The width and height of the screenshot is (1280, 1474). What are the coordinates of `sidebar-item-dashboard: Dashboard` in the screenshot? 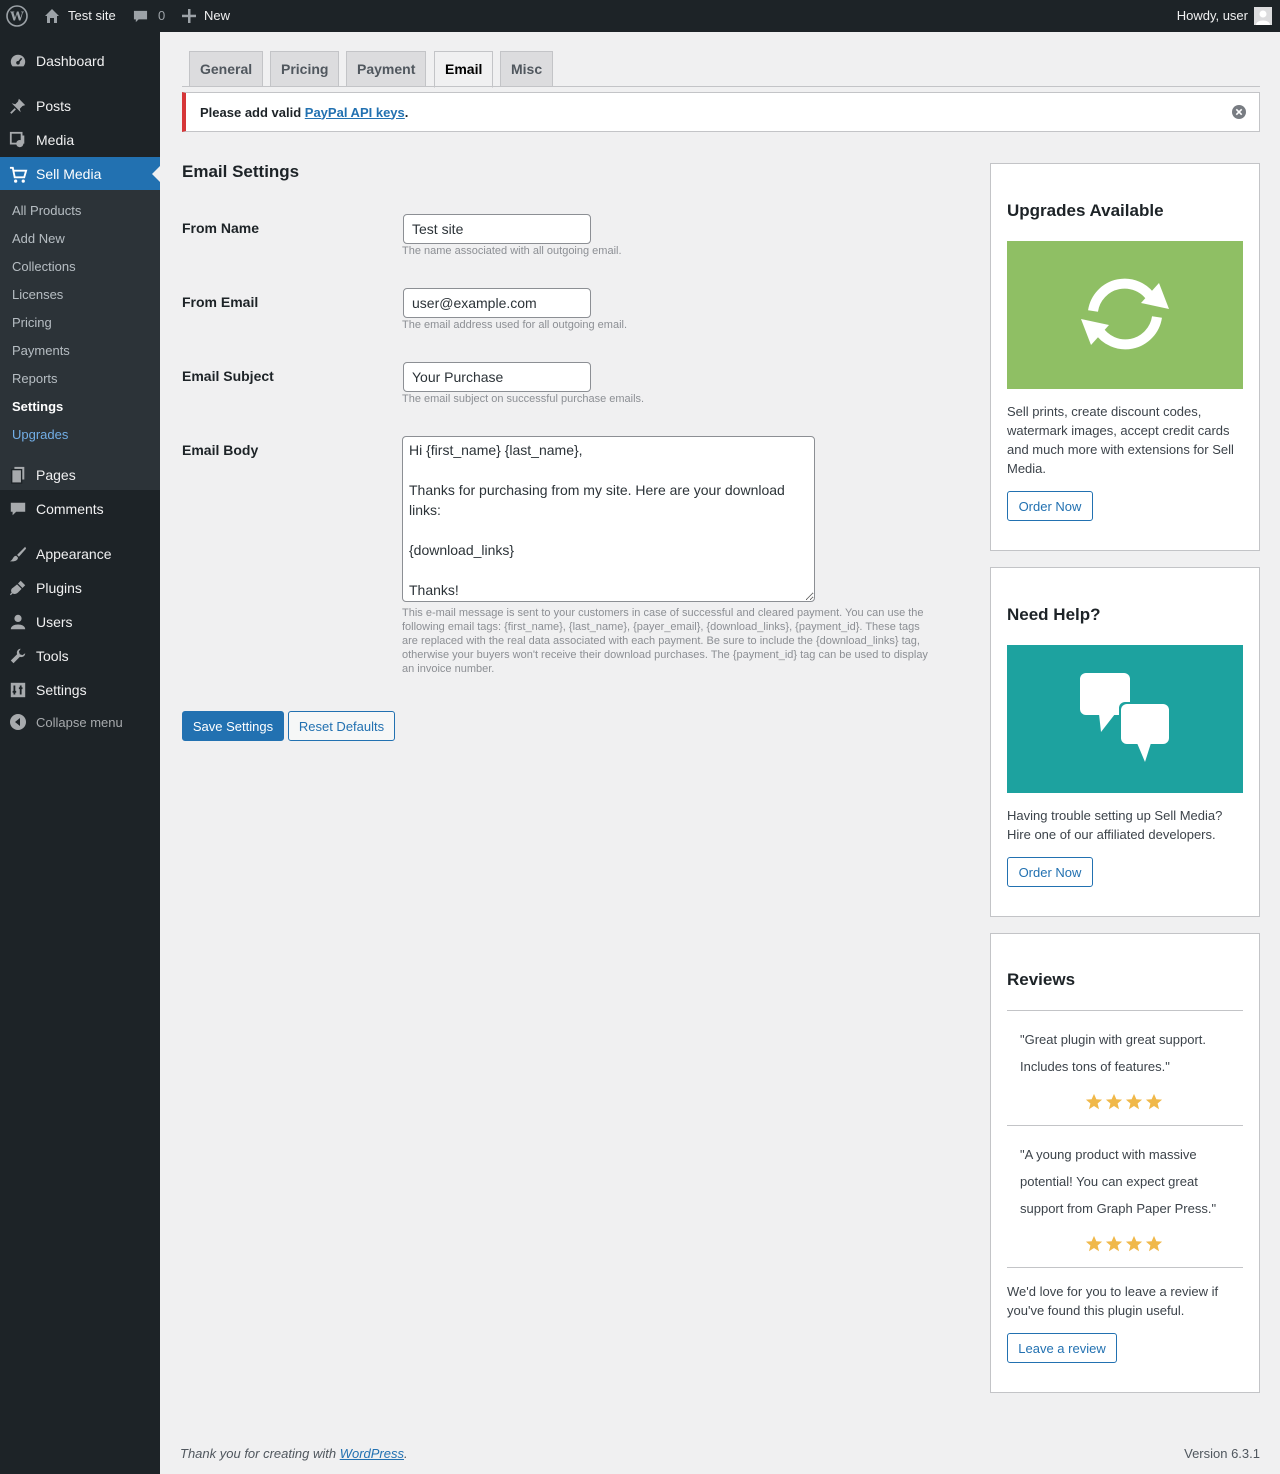 It's located at (80, 61).